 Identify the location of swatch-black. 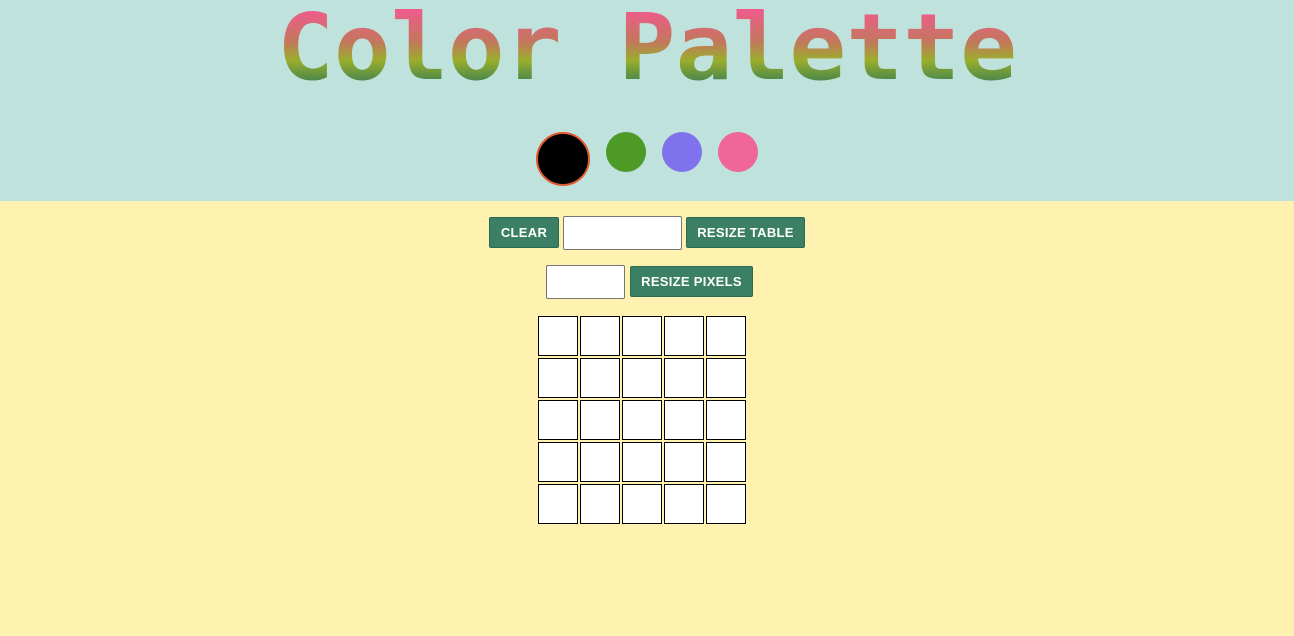
(563, 159).